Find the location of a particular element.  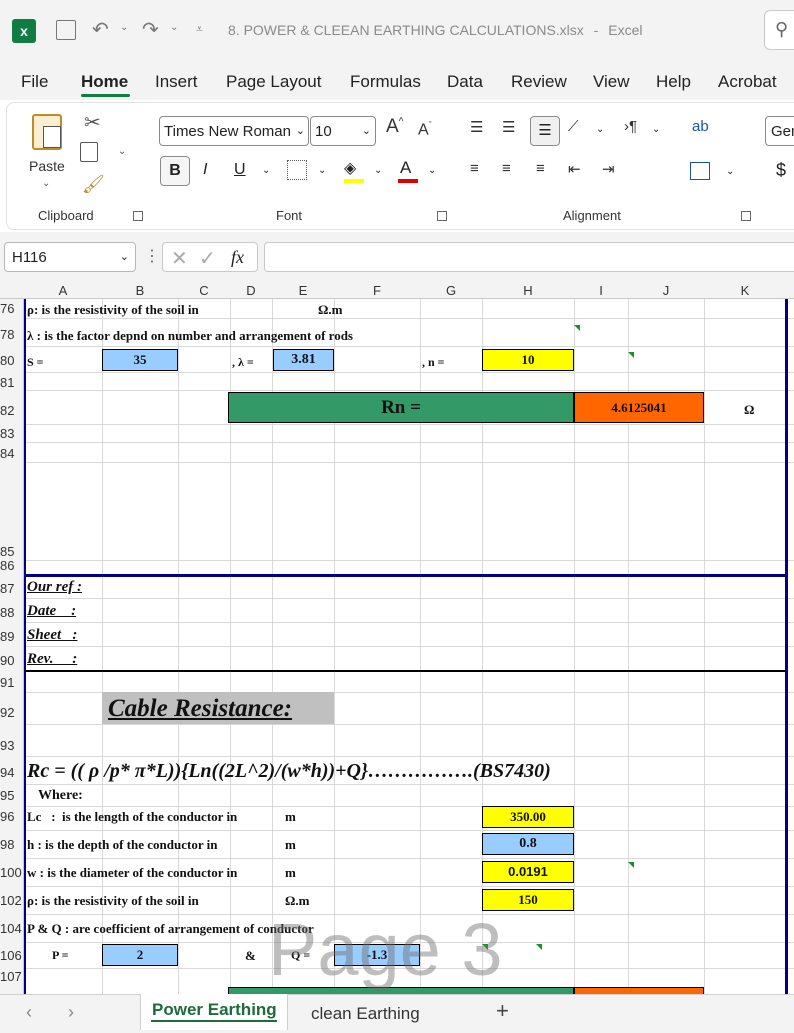

row-number: 83 is located at coordinates (11, 434).